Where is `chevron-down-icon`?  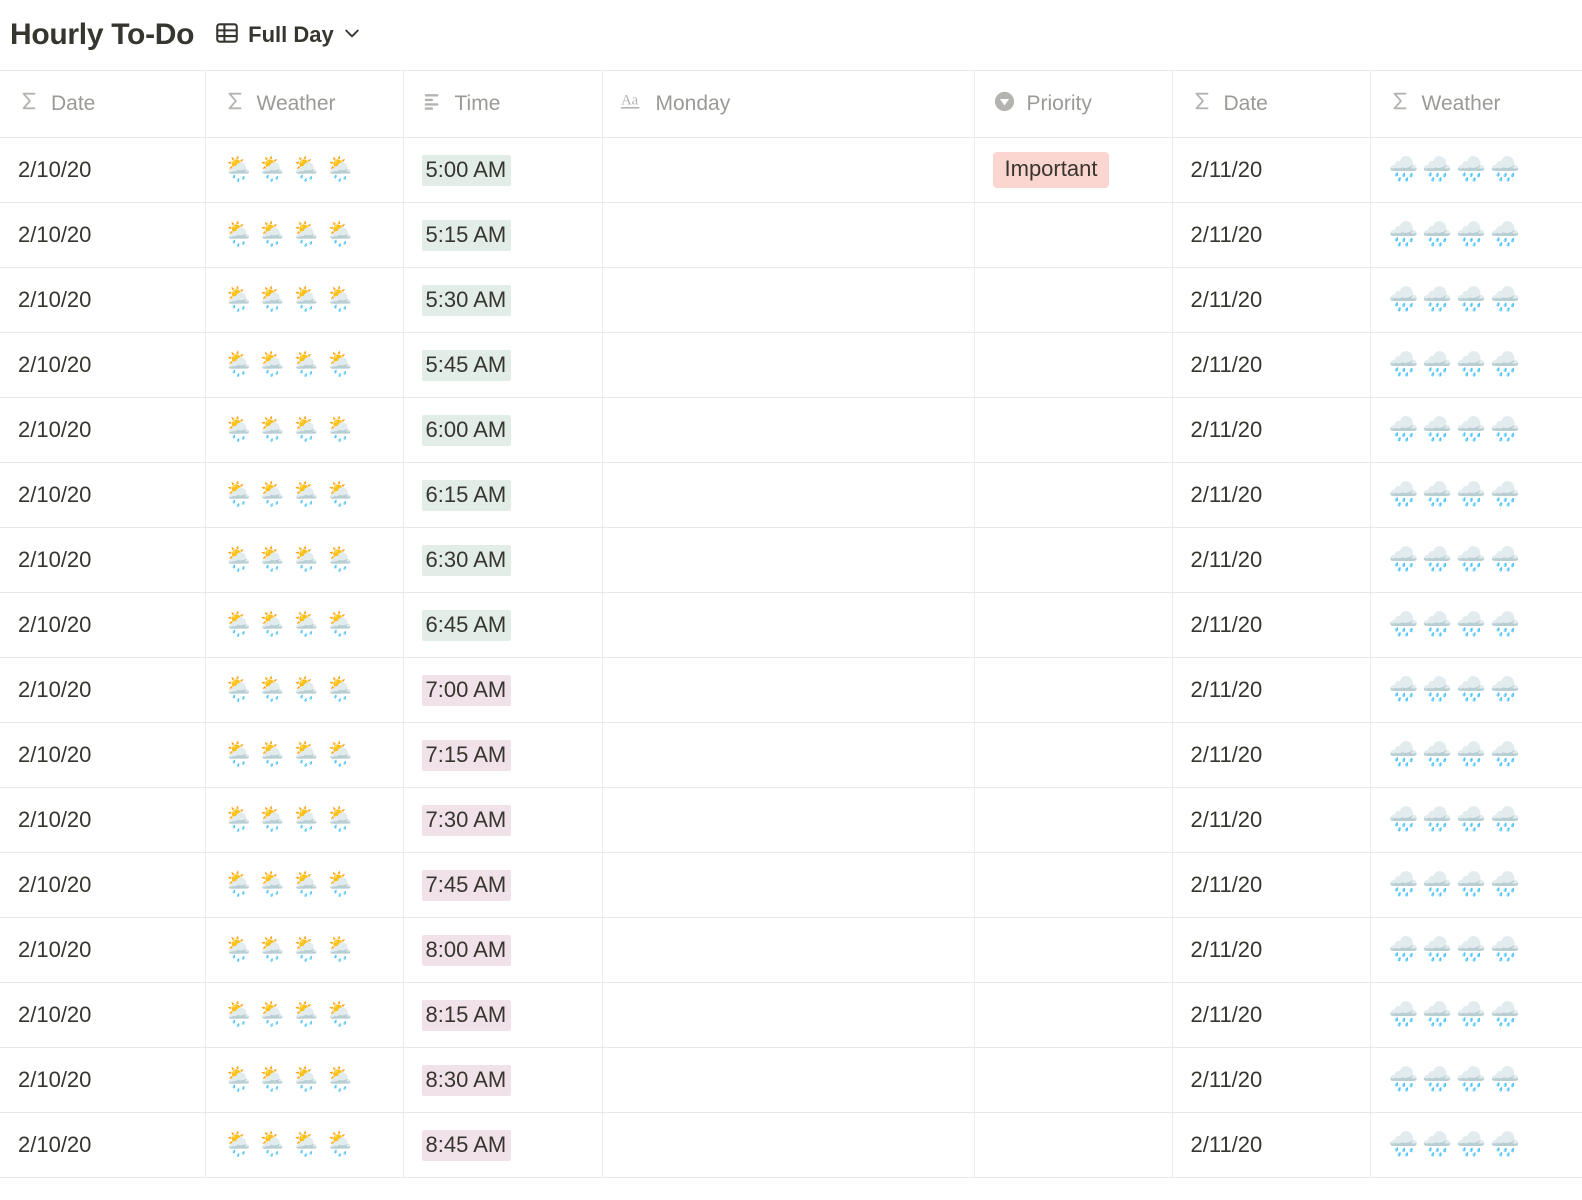
chevron-down-icon is located at coordinates (352, 35).